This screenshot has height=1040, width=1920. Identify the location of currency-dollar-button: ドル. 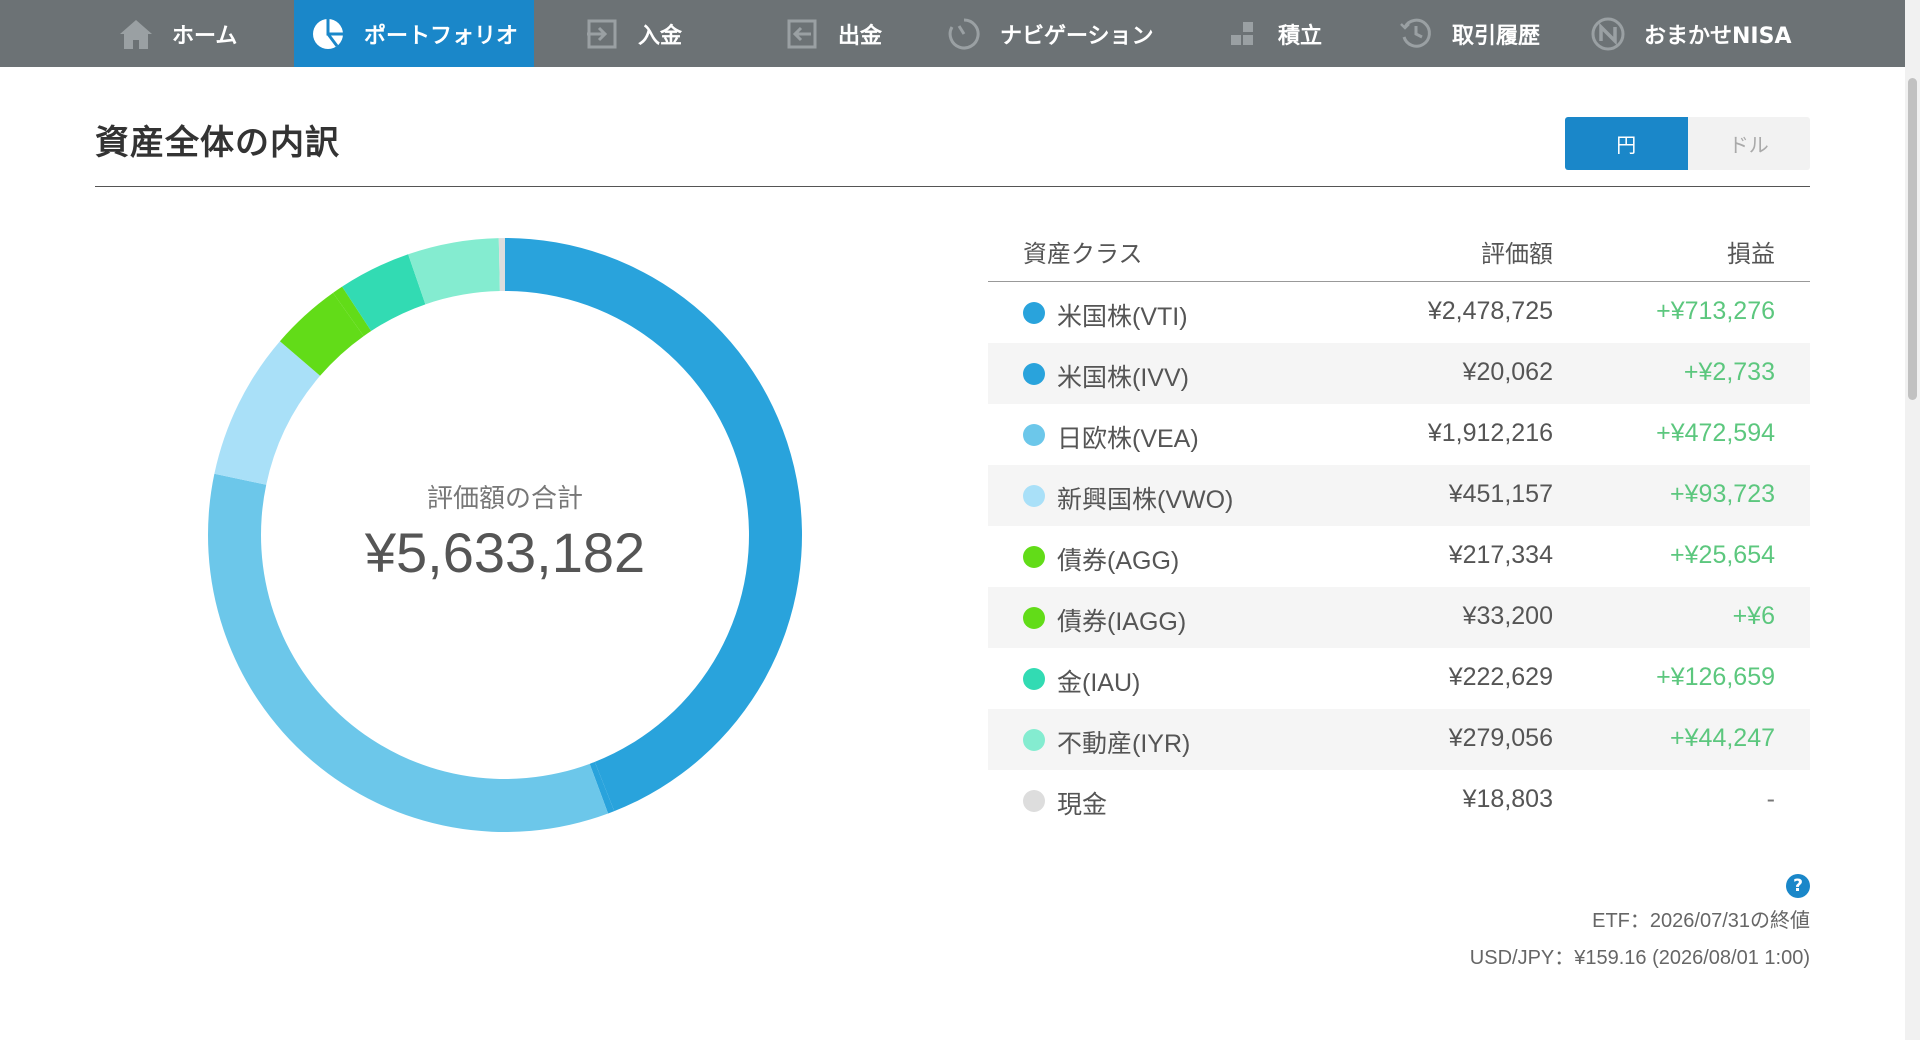
(1748, 143).